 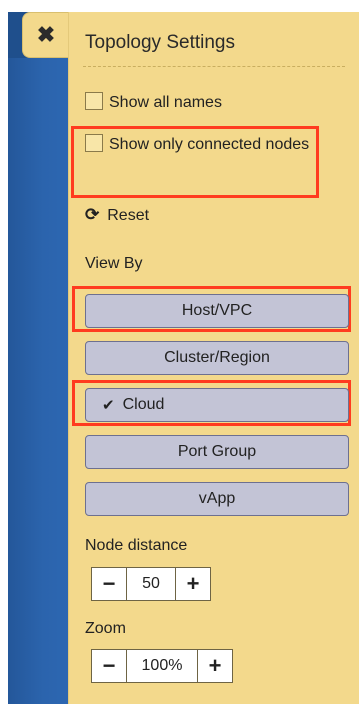 I want to click on zoom-value: 100%, so click(x=162, y=666).